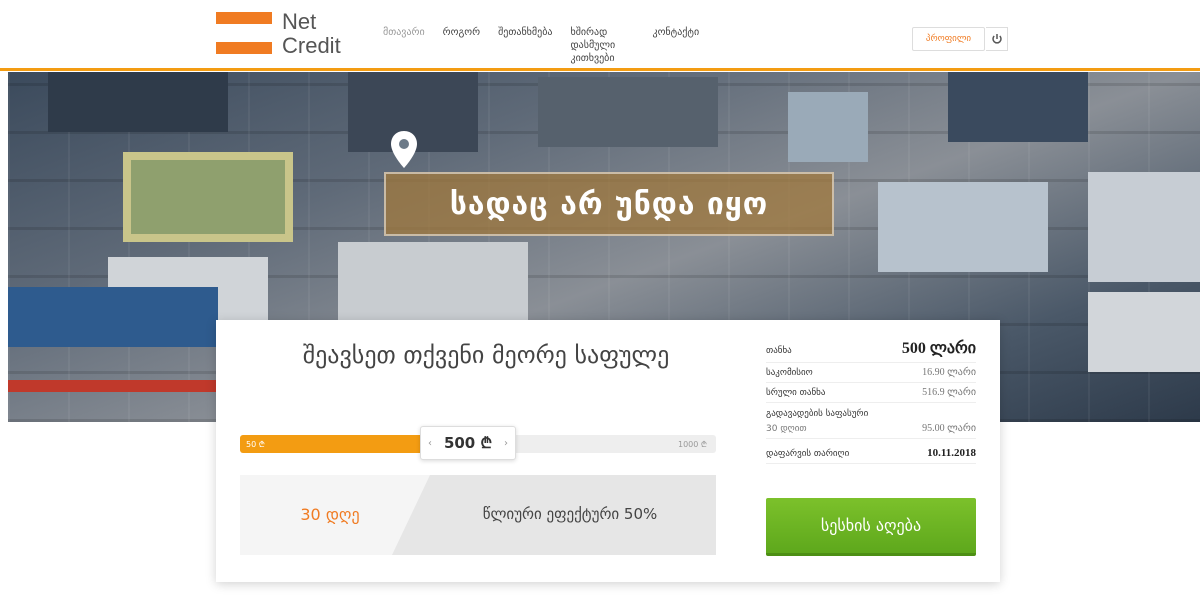 The width and height of the screenshot is (1200, 609). What do you see at coordinates (244, 18) in the screenshot?
I see `logo-bar-top` at bounding box center [244, 18].